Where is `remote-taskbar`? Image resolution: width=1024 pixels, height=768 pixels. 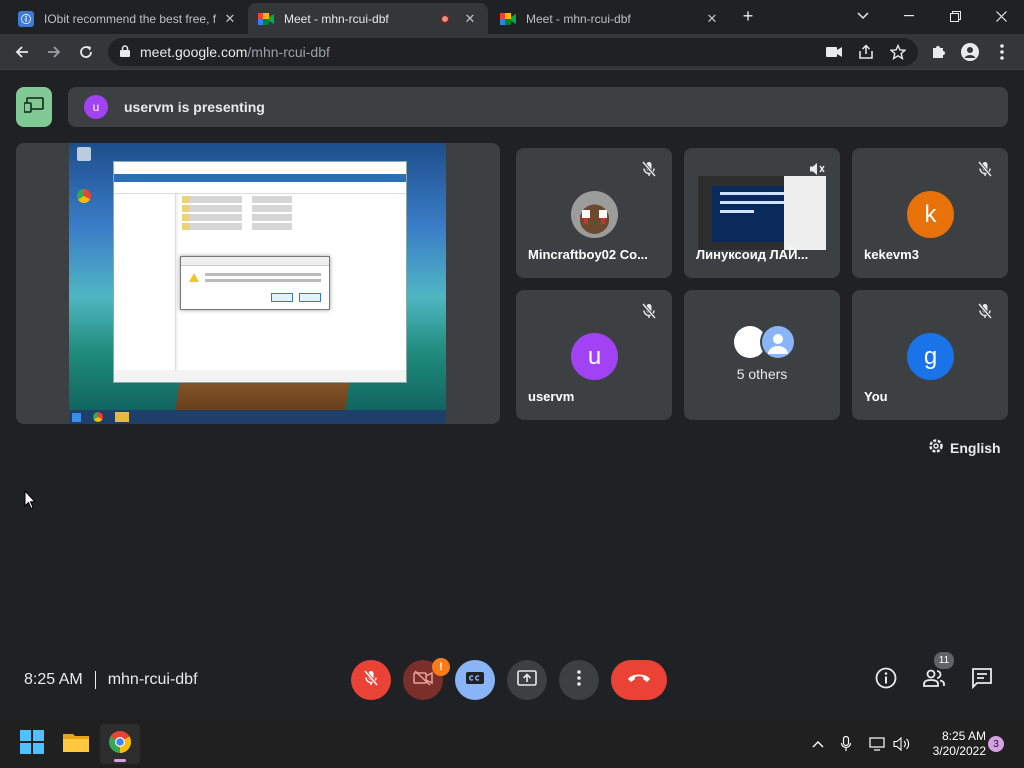
remote-taskbar is located at coordinates (257, 417).